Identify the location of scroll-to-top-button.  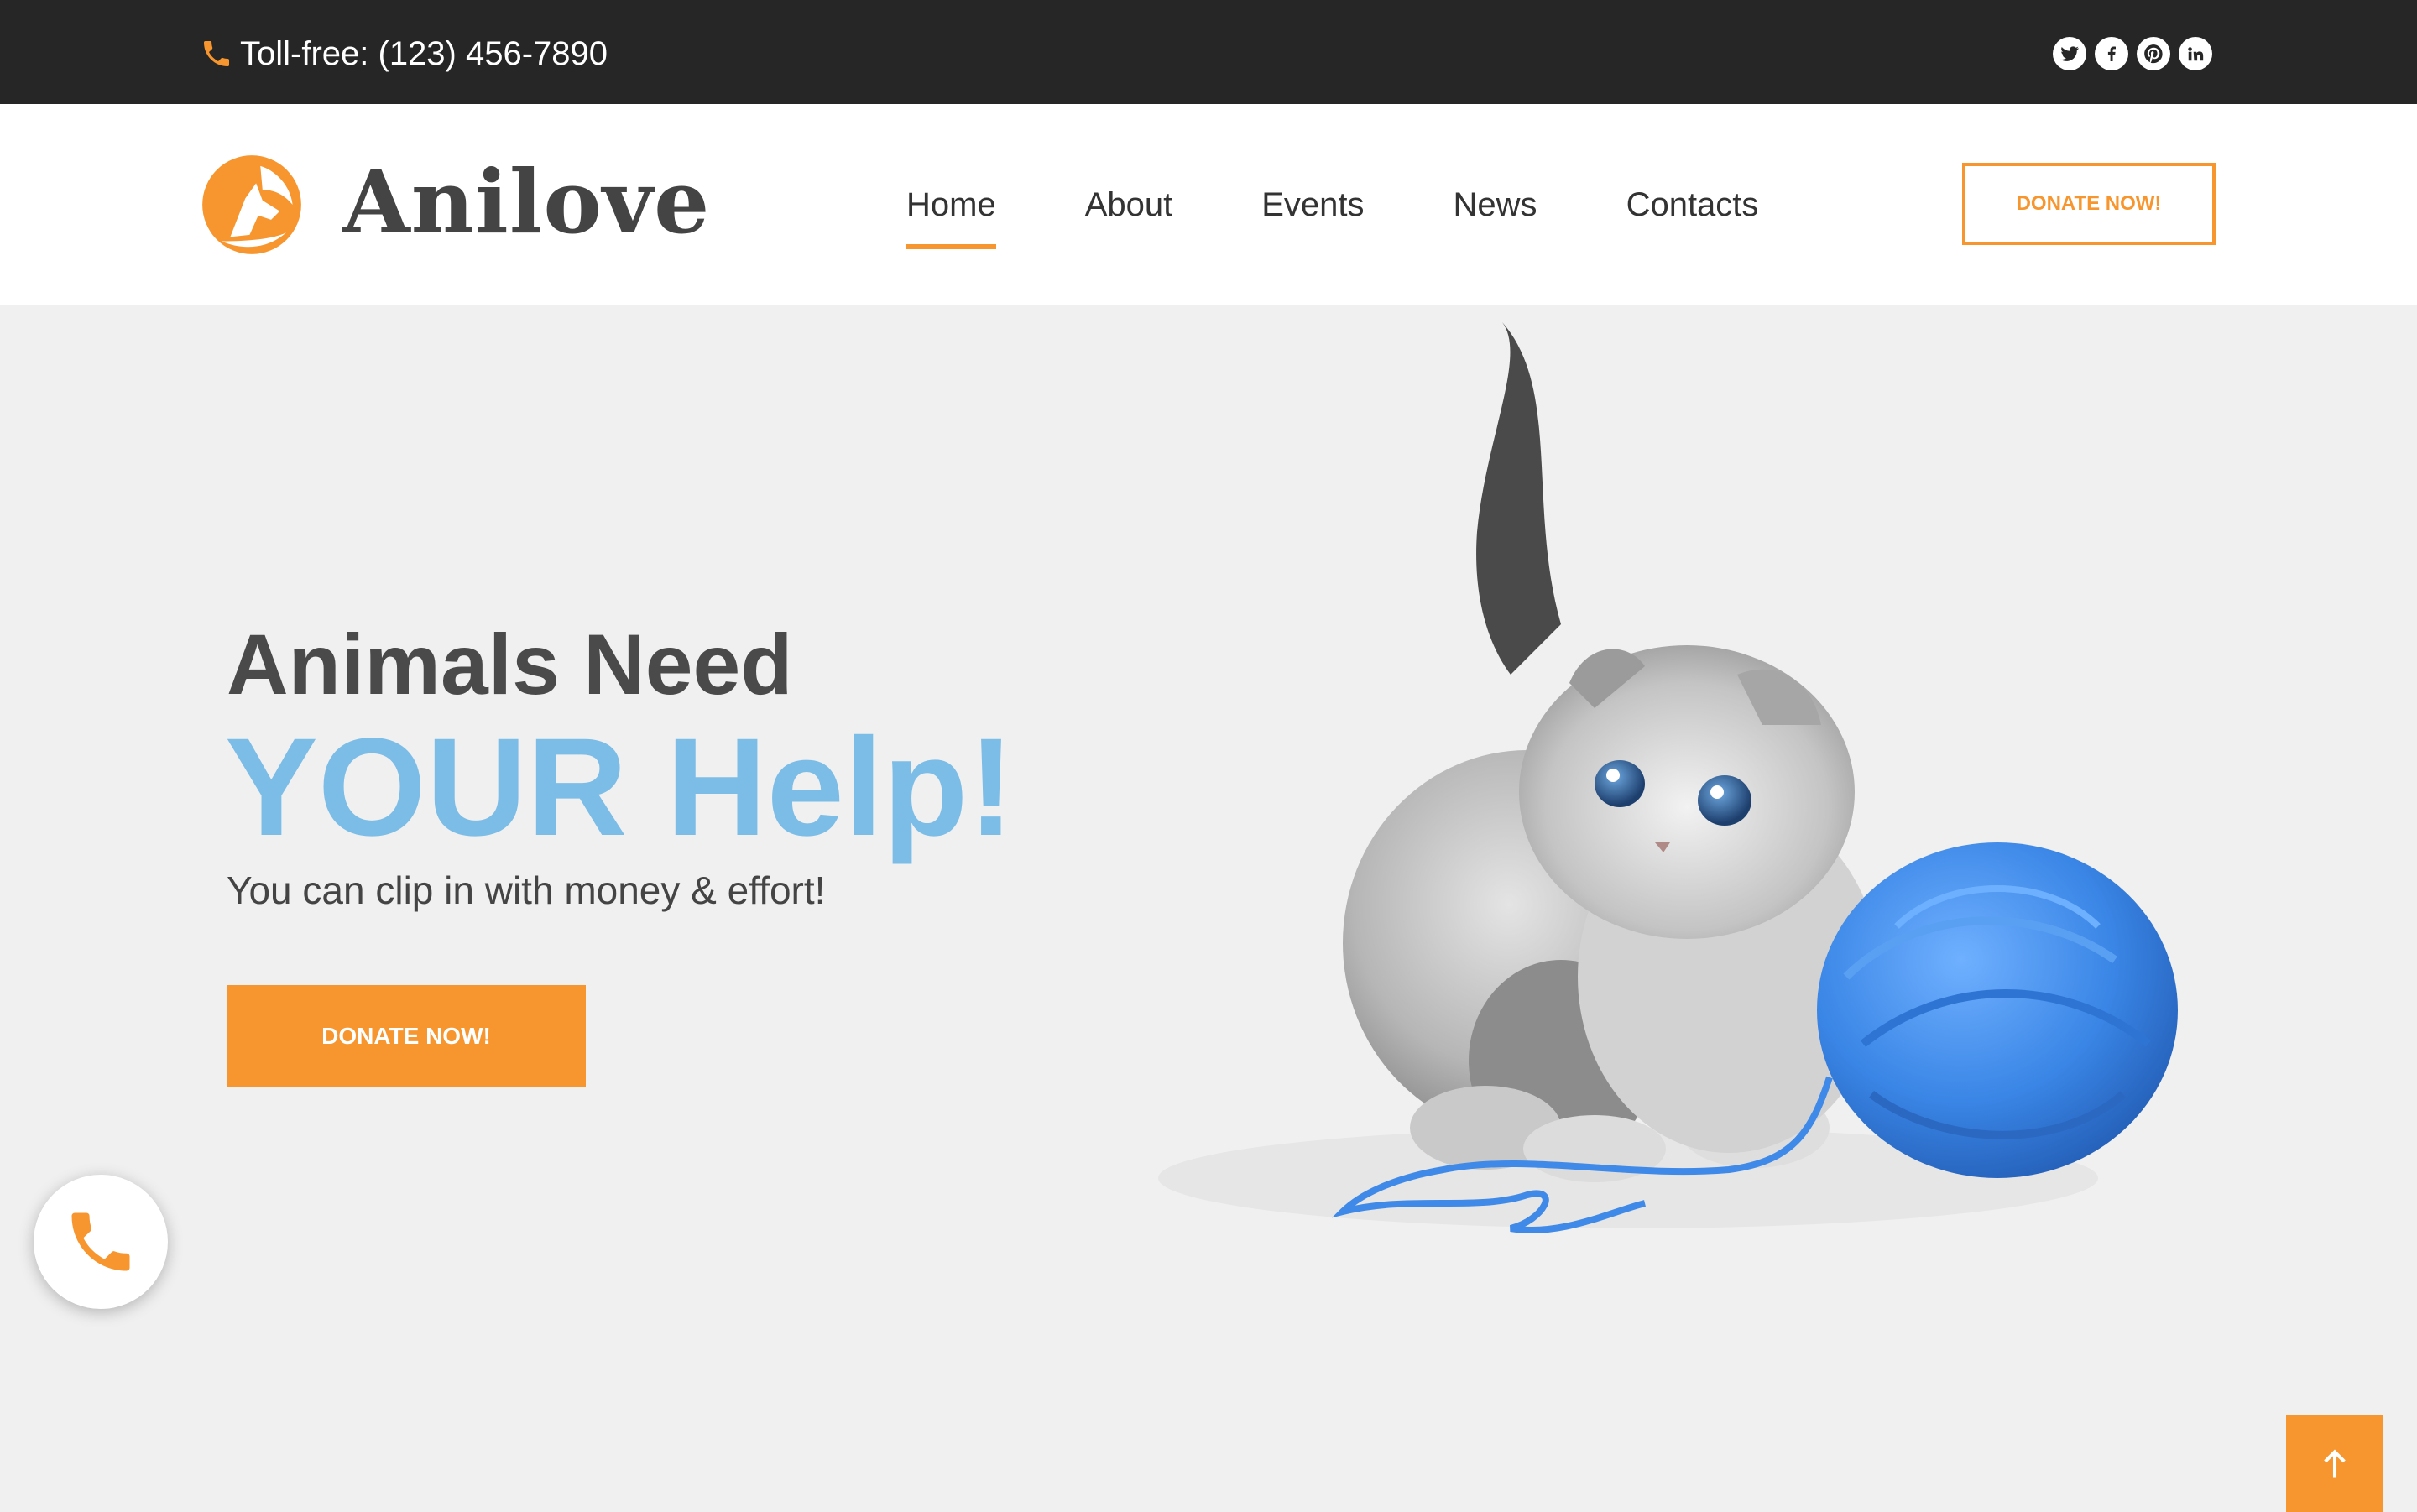
(2334, 1464).